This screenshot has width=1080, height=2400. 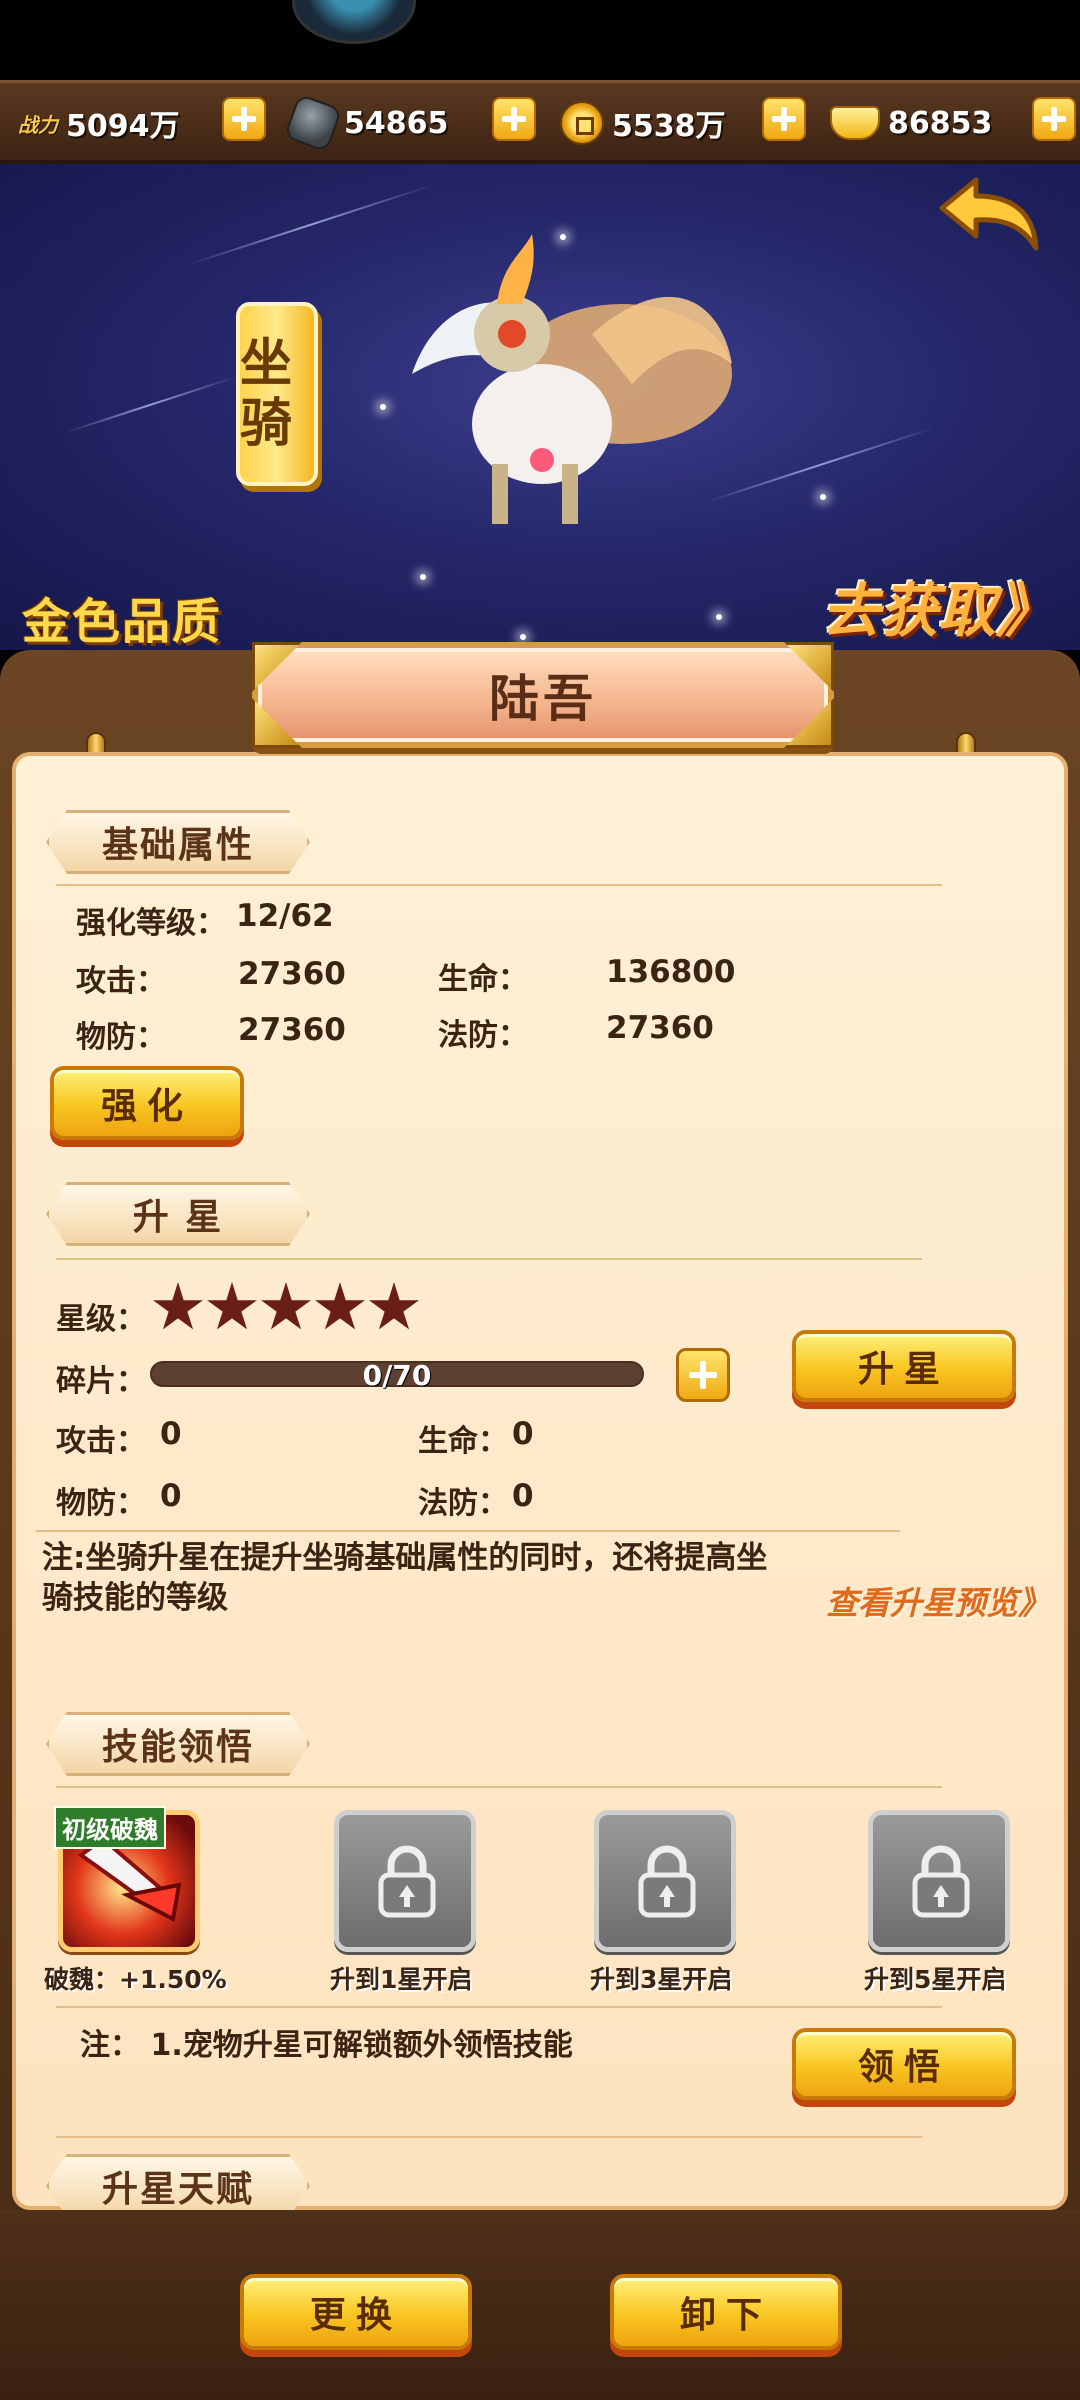 I want to click on power-resource: 战力 5094万, so click(x=99, y=123).